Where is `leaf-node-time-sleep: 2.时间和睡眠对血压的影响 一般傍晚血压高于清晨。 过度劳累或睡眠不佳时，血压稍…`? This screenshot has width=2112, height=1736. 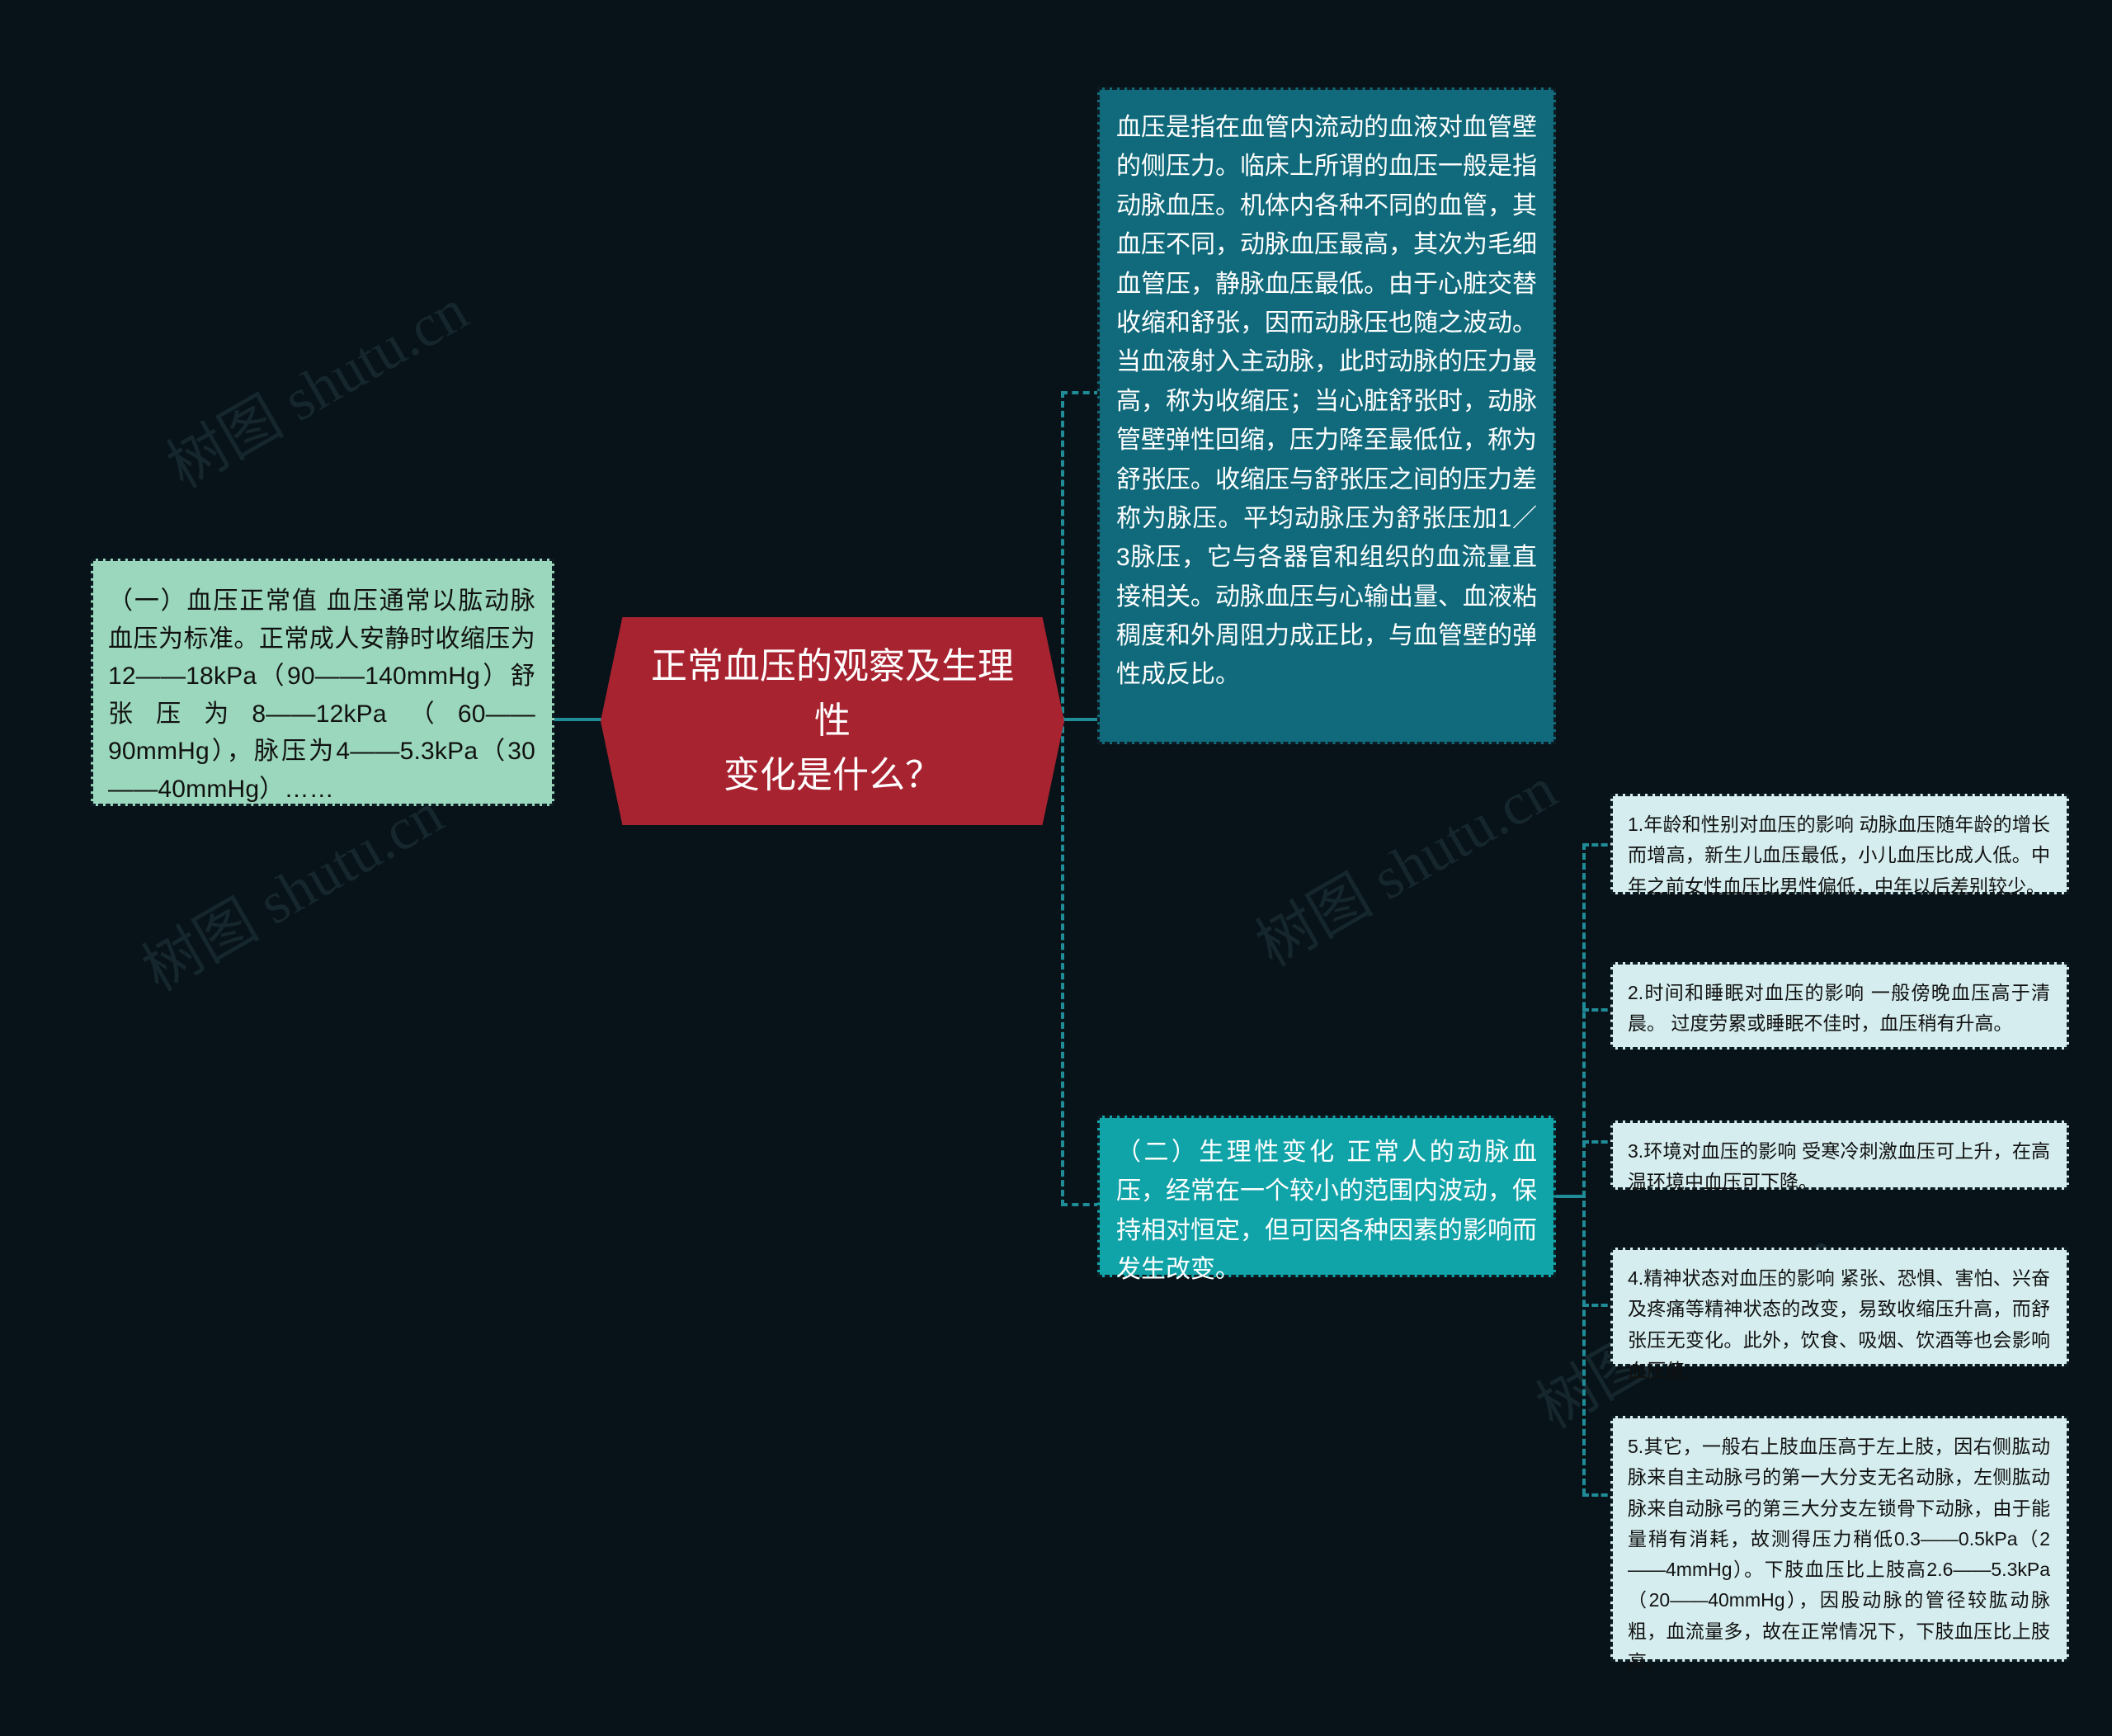
leaf-node-time-sleep: 2.时间和睡眠对血压的影响 一般傍晚血压高于清晨。 过度劳累或睡眠不佳时，血压稍… is located at coordinates (1840, 1006).